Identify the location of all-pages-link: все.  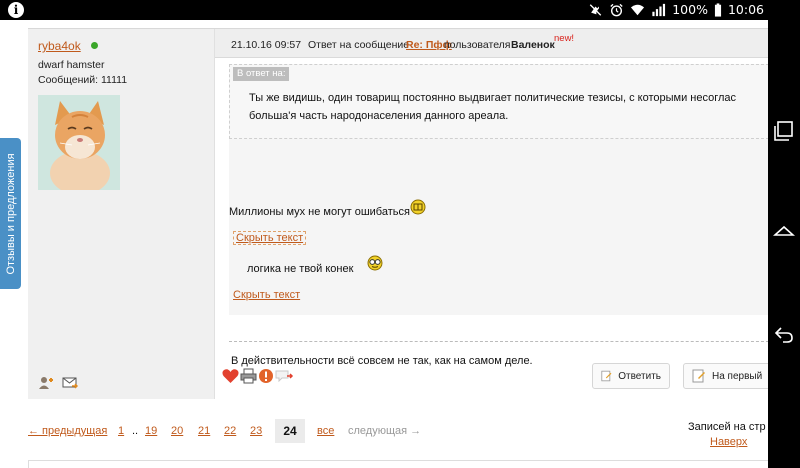
(325, 431).